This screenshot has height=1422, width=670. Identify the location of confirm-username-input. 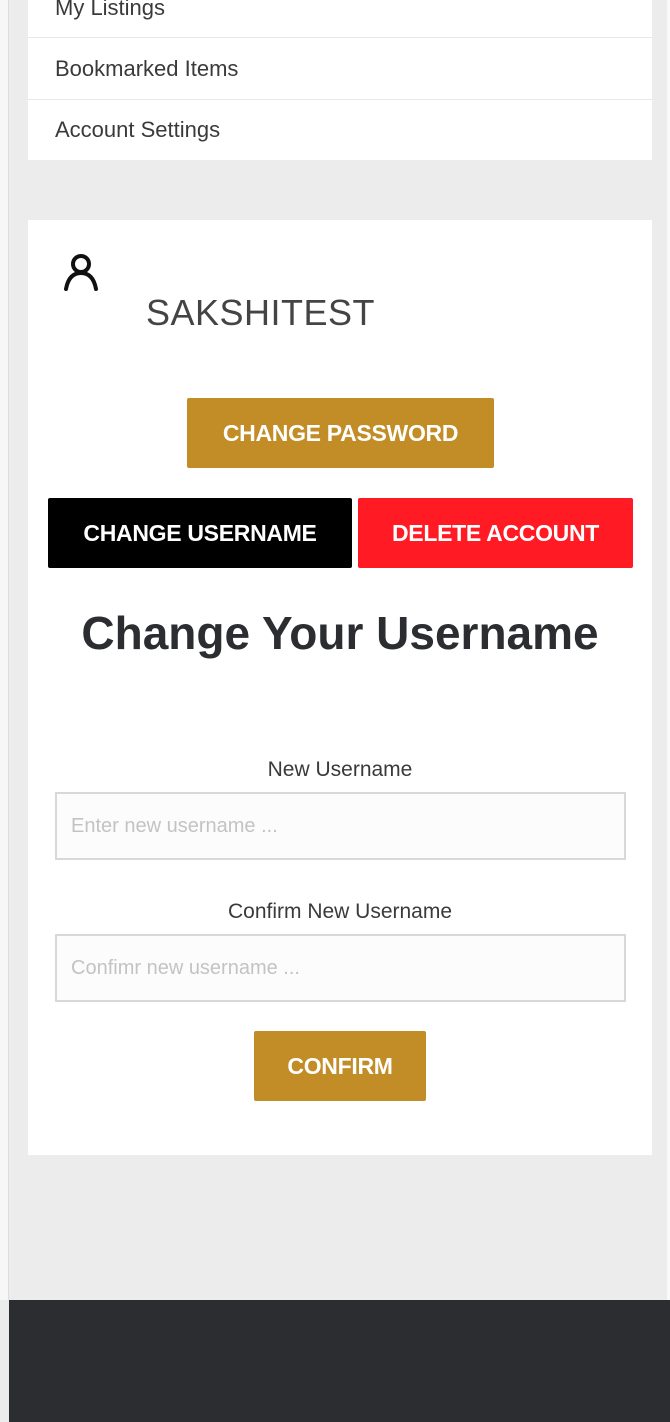
(340, 968).